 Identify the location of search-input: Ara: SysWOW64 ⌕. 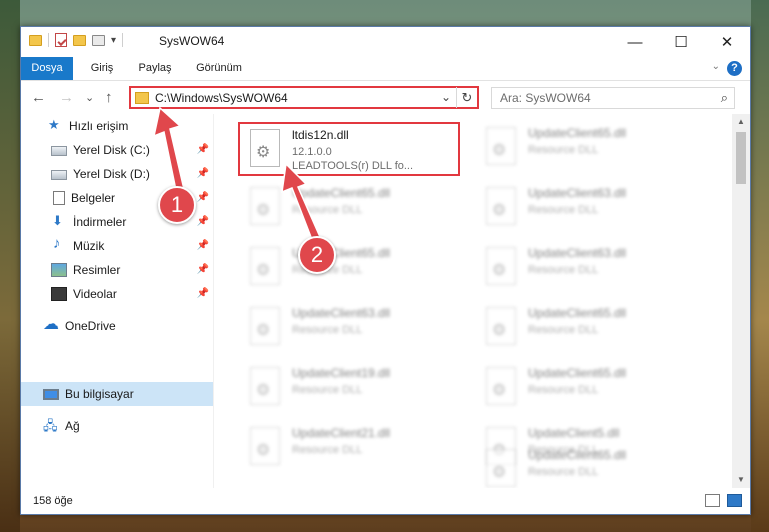
(613, 98).